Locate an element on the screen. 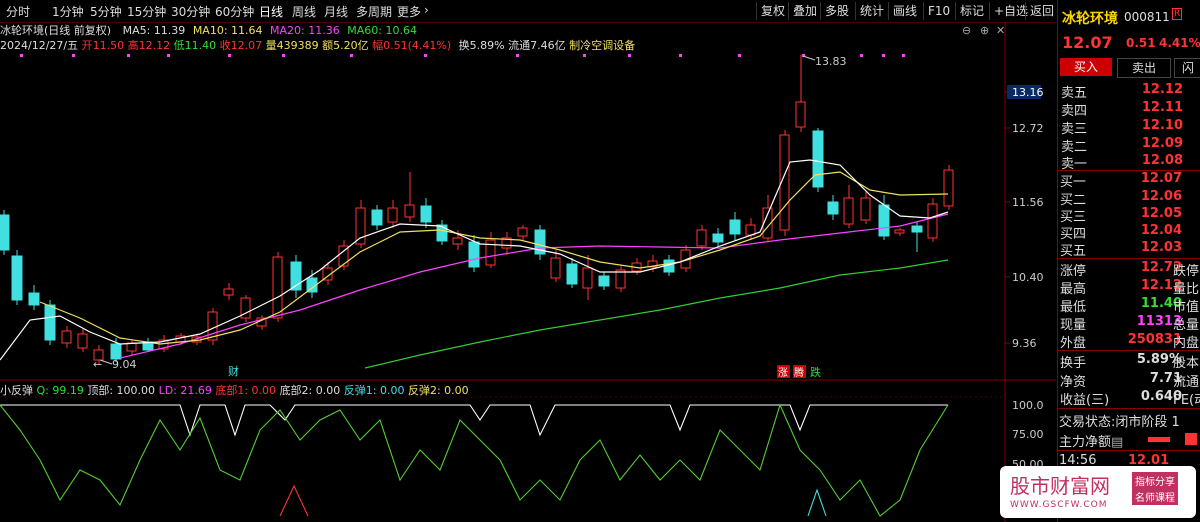 The height and width of the screenshot is (522, 1200). low-label: 9.04 is located at coordinates (124, 364).